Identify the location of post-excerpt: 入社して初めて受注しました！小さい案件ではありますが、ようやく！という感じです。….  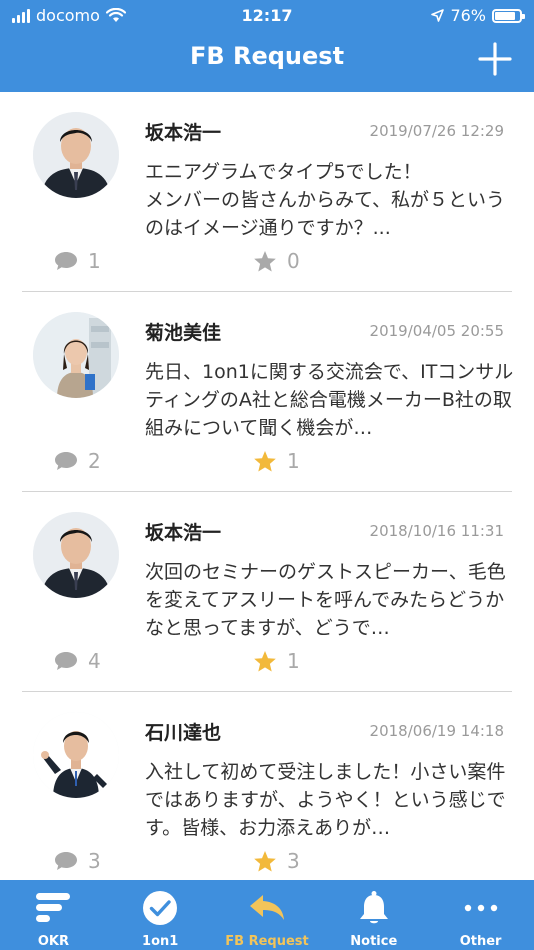
(325, 800).